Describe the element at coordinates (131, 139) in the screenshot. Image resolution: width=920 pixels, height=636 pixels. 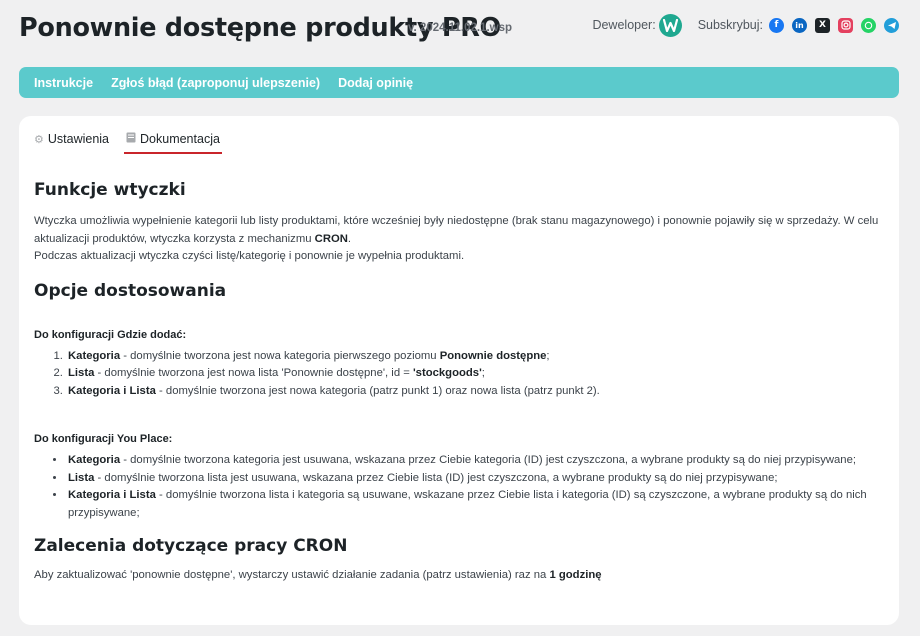
I see `book-icon` at that location.